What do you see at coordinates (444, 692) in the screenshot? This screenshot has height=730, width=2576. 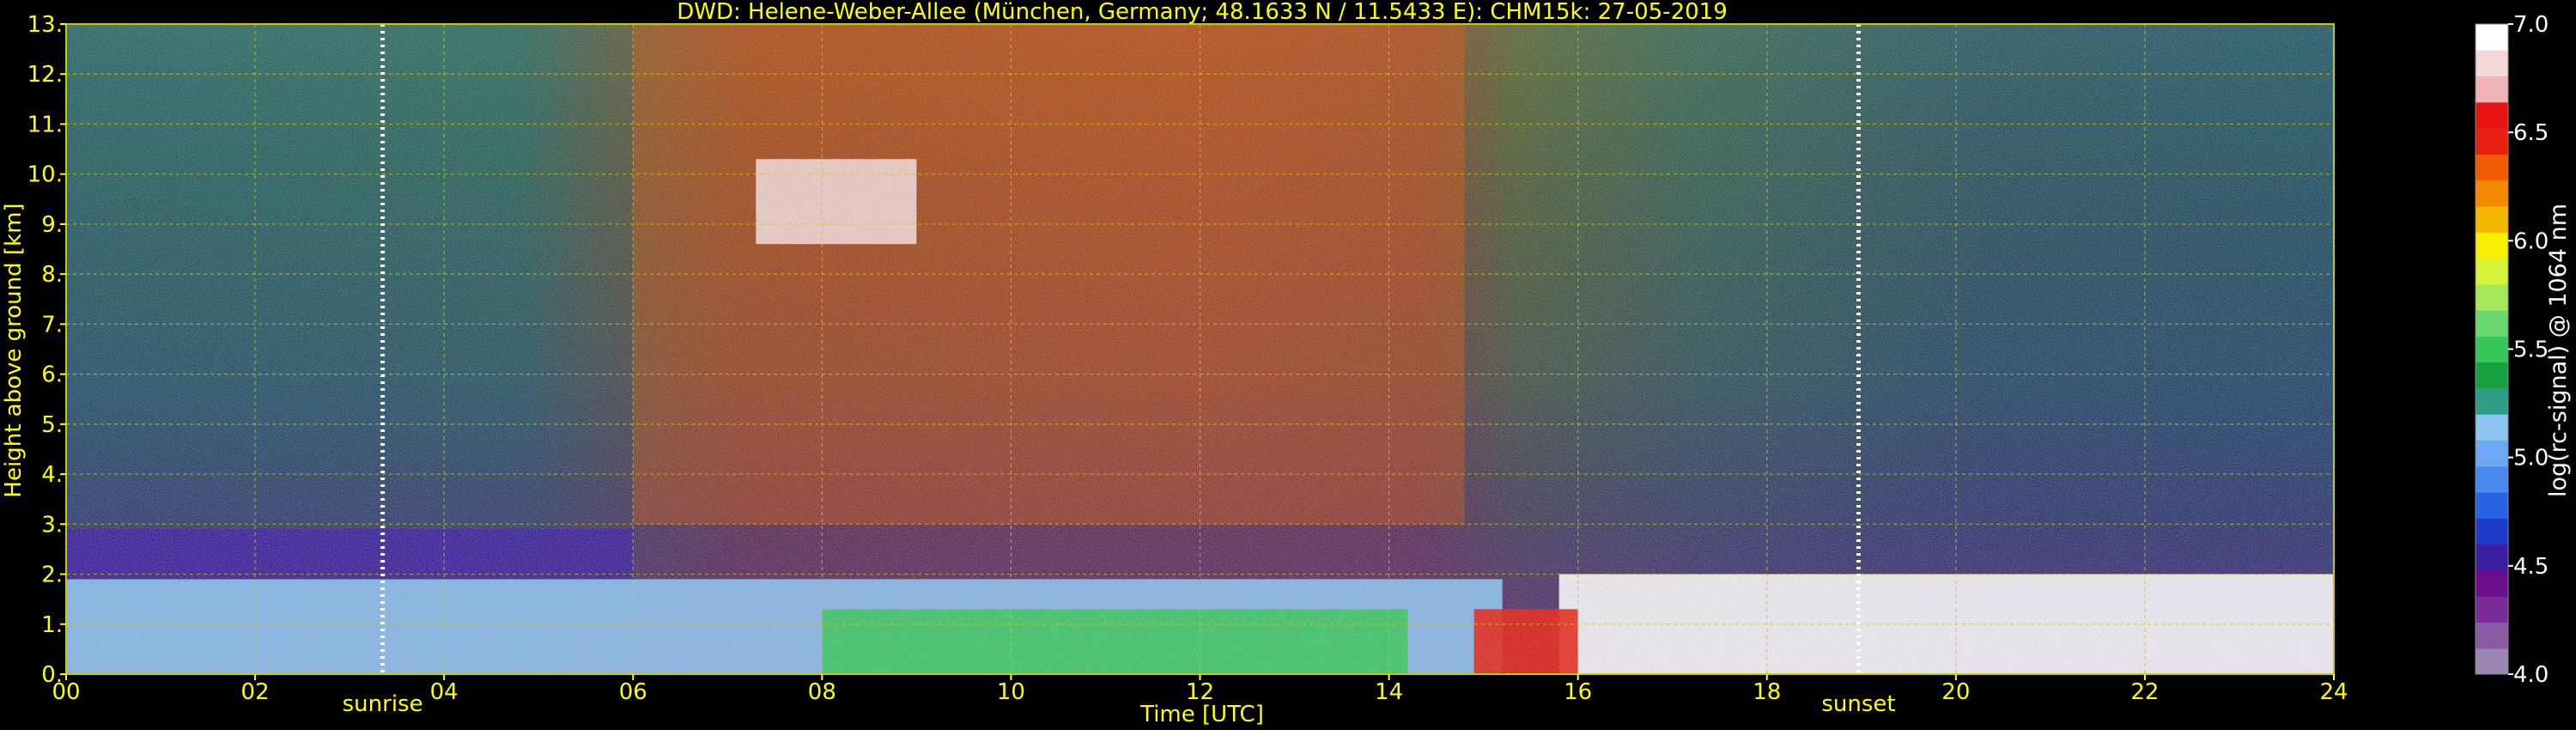 I see `x-tick-label: 04` at bounding box center [444, 692].